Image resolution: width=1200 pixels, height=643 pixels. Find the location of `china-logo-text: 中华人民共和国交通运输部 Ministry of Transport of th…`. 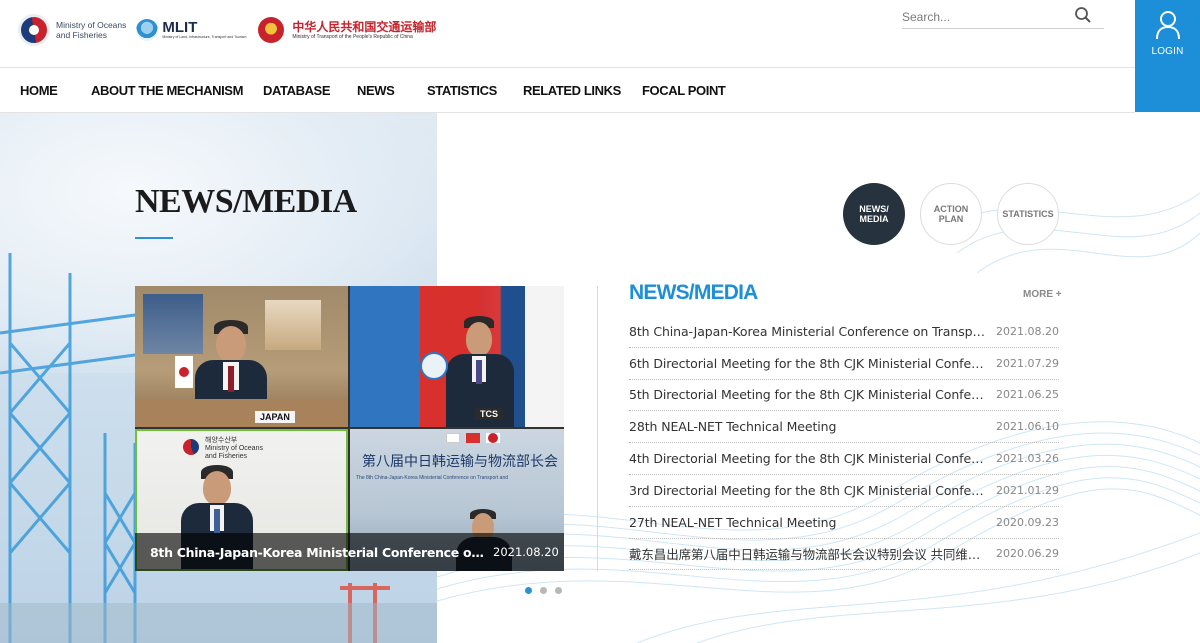

china-logo-text: 中华人民共和国交通运输部 Ministry of Transport of th… is located at coordinates (364, 30).